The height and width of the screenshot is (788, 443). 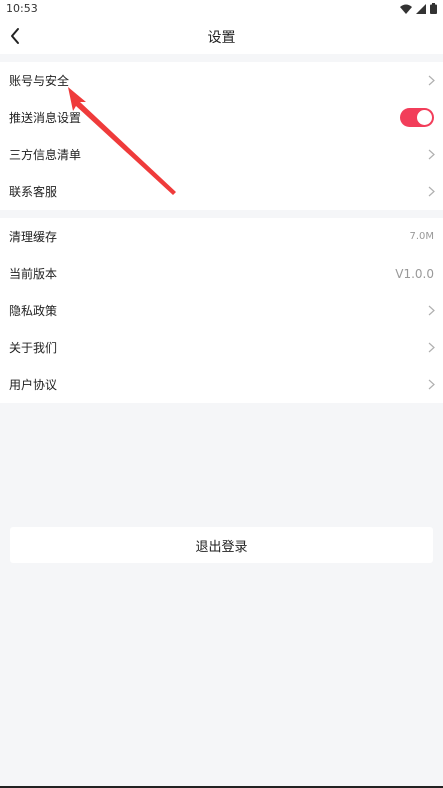 I want to click on setting-label: 三方信息清单, so click(x=45, y=155).